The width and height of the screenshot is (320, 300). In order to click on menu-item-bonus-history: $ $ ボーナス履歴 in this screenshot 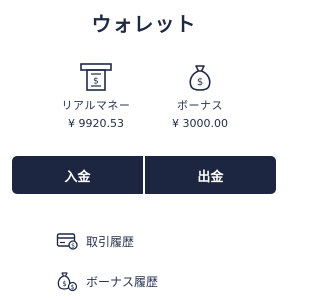, I will do `click(107, 281)`.